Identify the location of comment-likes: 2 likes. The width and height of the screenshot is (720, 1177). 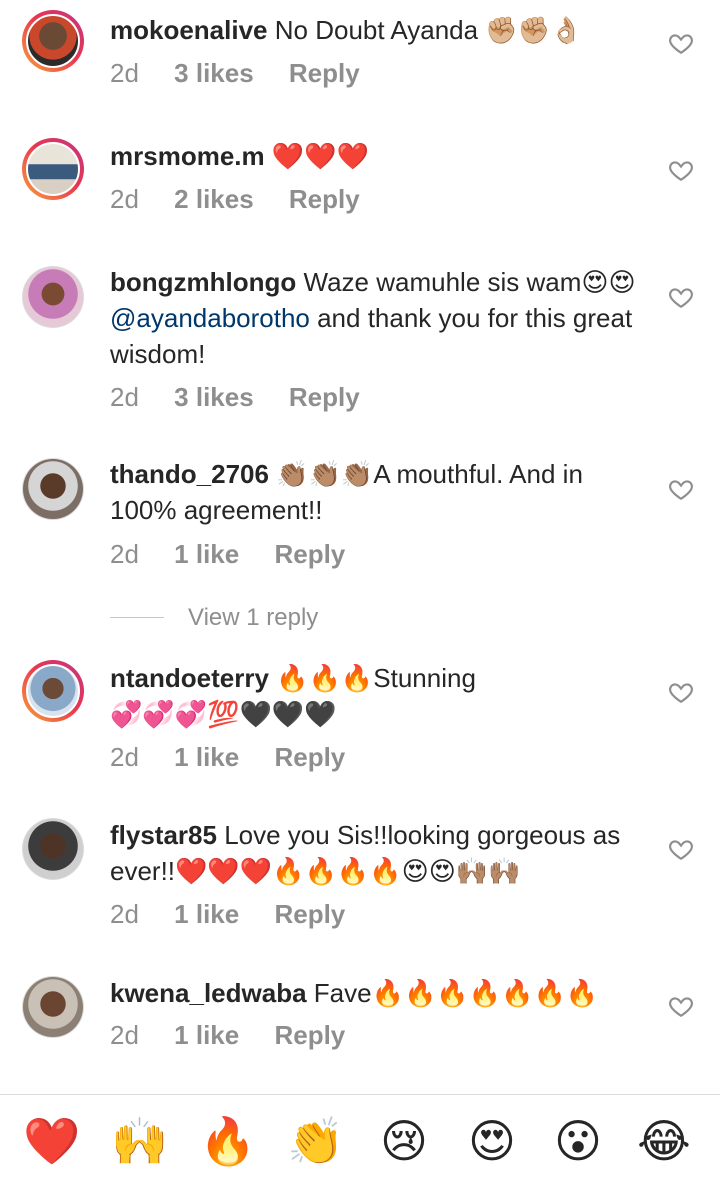
(214, 199).